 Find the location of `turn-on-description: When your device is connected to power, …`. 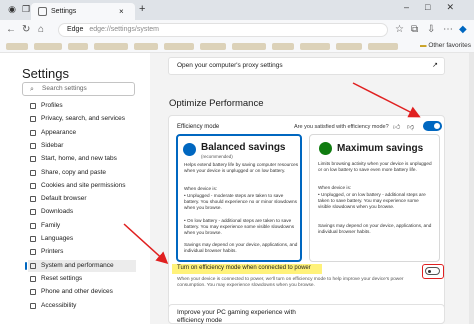

turn-on-description: When your device is connected to power, … is located at coordinates (290, 282).